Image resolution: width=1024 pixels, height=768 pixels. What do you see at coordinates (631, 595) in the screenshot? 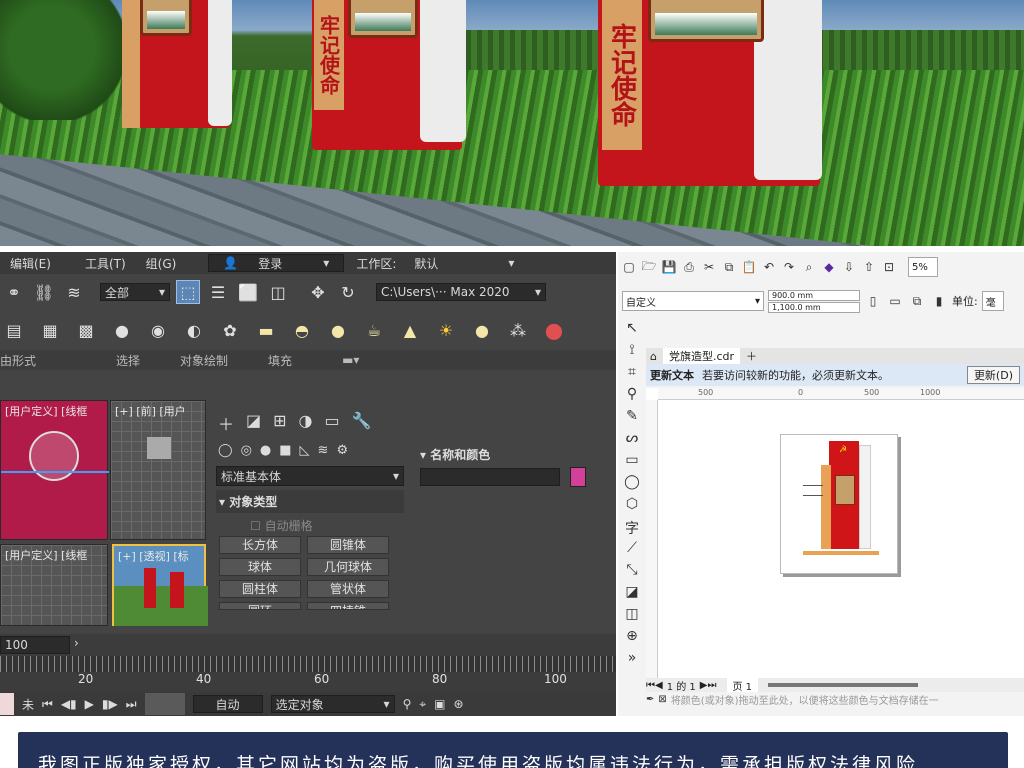
I see `drop-shadow-icon: ◪` at bounding box center [631, 595].